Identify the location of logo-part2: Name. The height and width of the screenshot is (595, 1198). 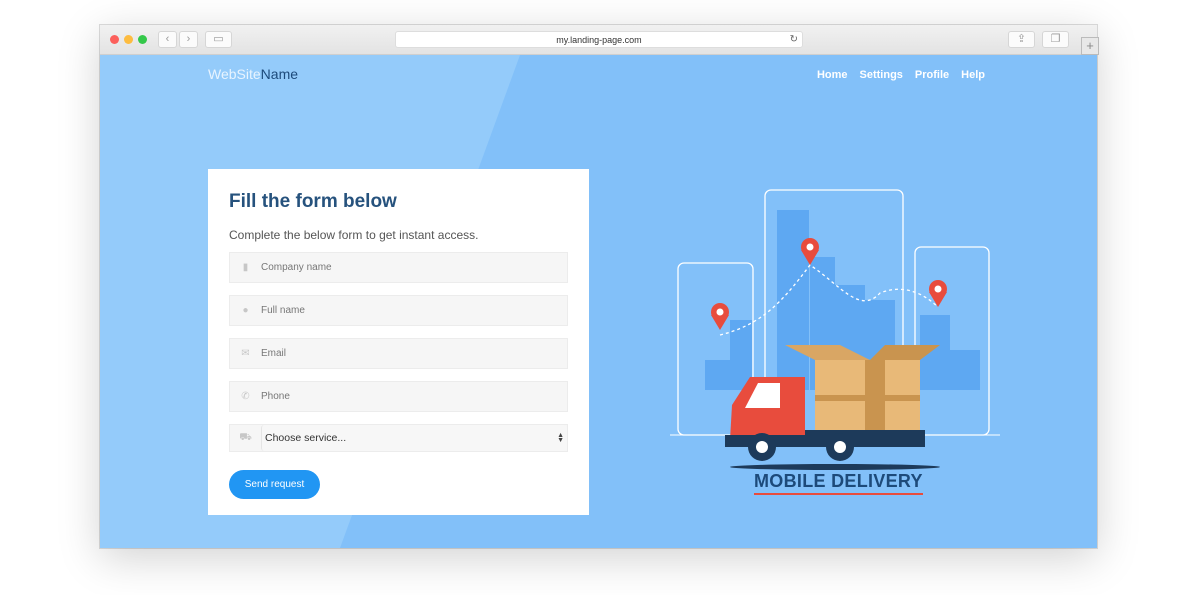
(279, 74).